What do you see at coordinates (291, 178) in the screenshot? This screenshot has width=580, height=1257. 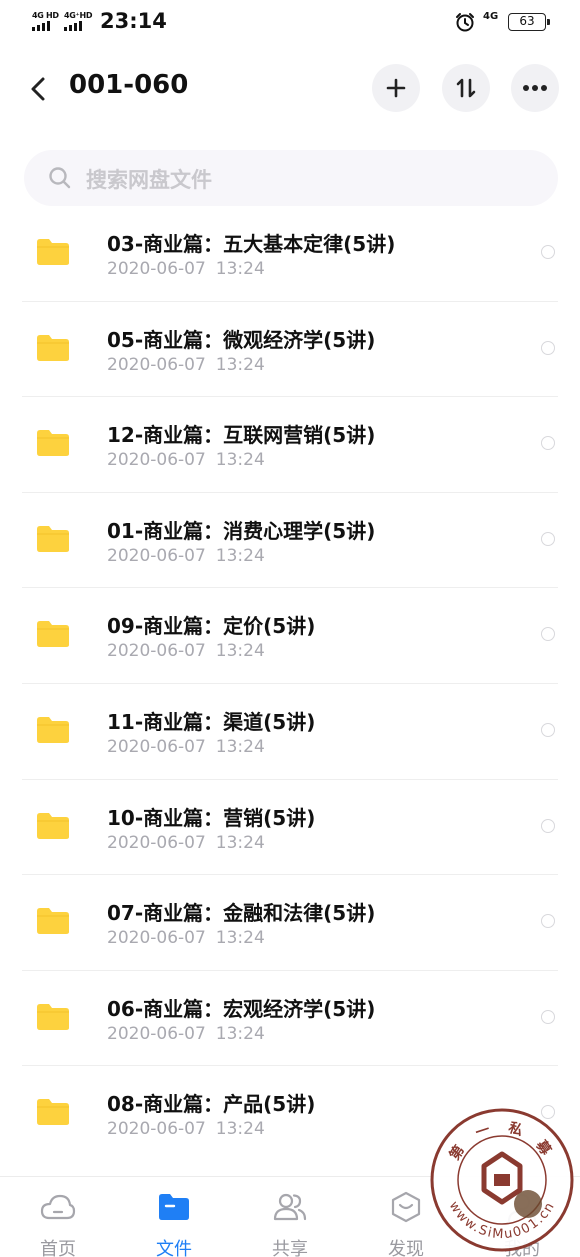 I see `search-bar: 搜索网盘文件` at bounding box center [291, 178].